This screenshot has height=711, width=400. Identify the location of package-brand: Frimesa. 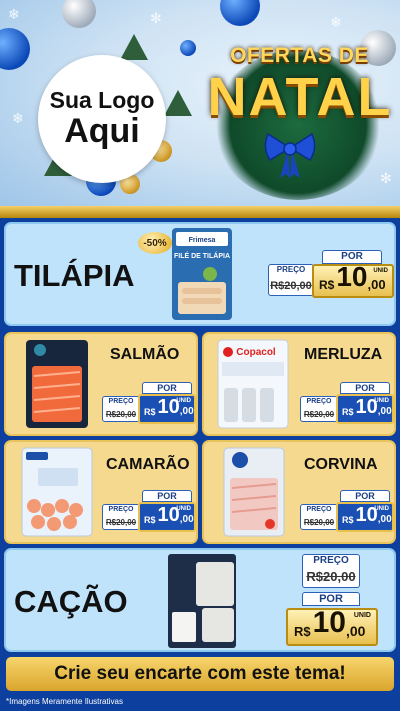
(202, 240).